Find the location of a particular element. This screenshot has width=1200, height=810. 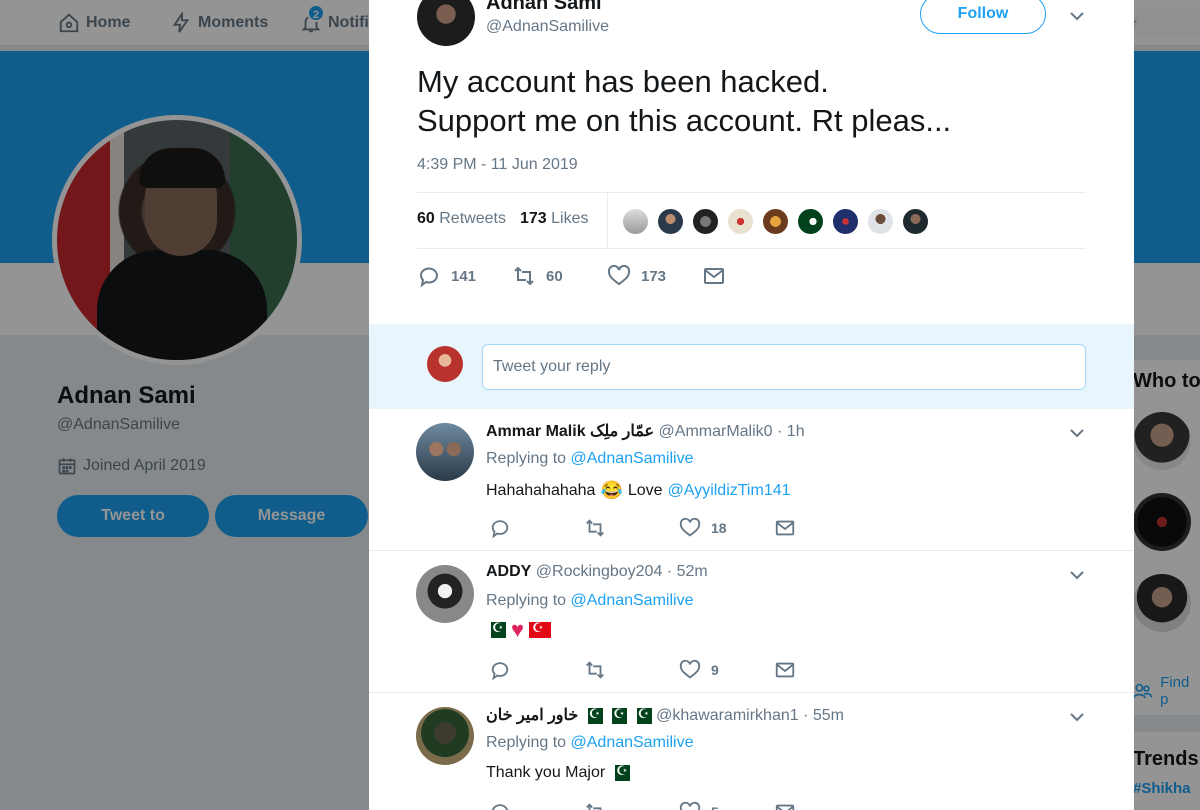

reply-text: Hahahahahaha 😂 Love @AyyildizTim141 is located at coordinates (638, 490).